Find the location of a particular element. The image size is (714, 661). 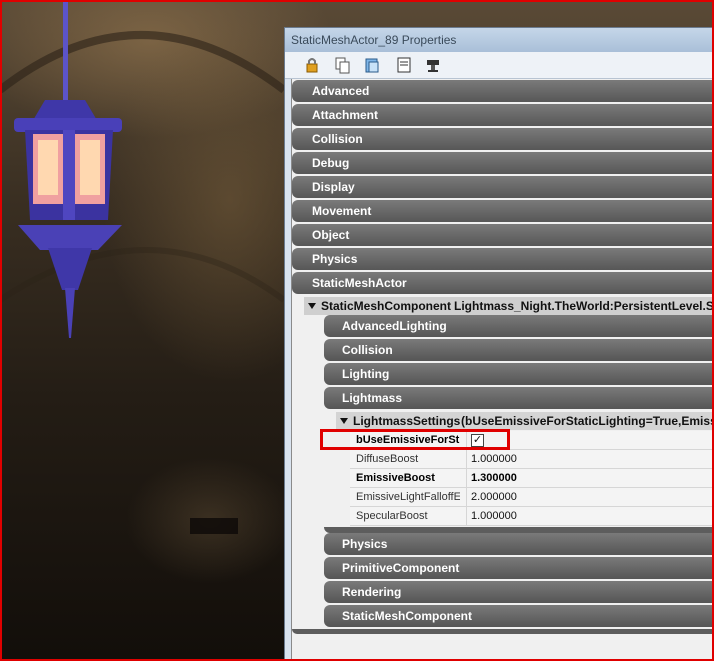

subcategory-physics: Physics is located at coordinates (519, 544).